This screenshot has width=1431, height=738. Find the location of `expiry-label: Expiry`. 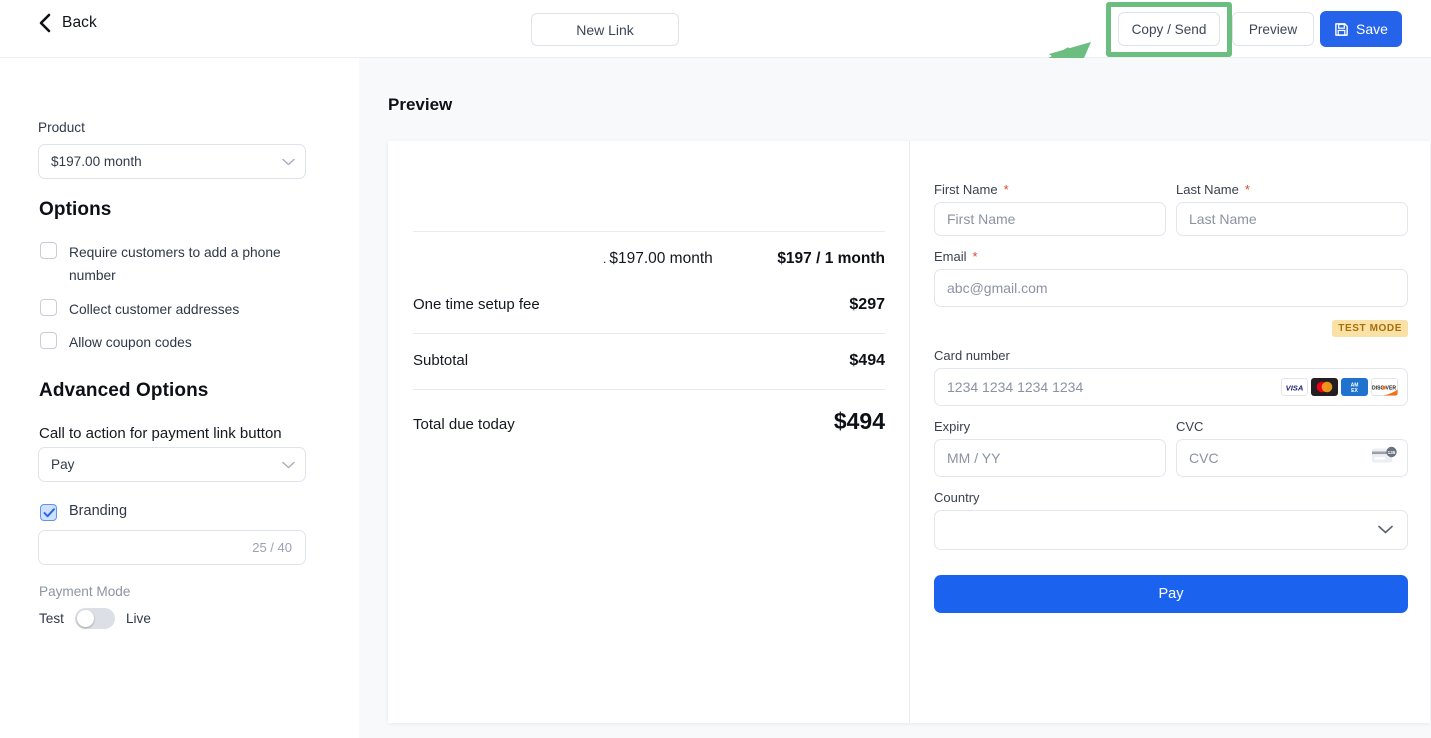

expiry-label: Expiry is located at coordinates (952, 426).